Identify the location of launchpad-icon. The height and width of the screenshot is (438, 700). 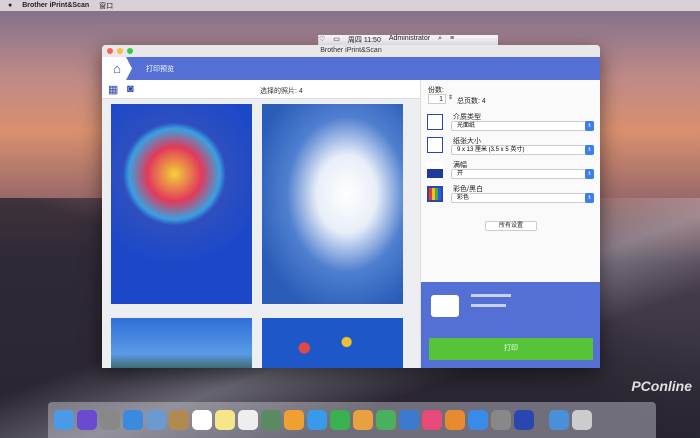
(110, 420).